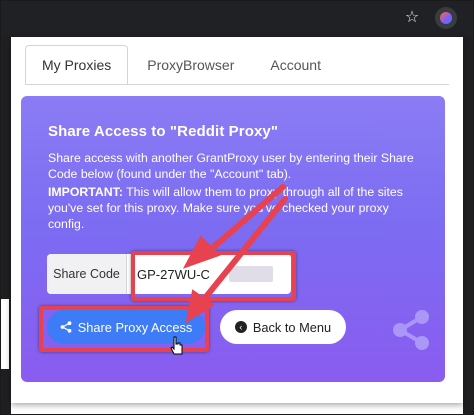 Image resolution: width=474 pixels, height=415 pixels. What do you see at coordinates (237, 84) in the screenshot?
I see `tab-divider` at bounding box center [237, 84].